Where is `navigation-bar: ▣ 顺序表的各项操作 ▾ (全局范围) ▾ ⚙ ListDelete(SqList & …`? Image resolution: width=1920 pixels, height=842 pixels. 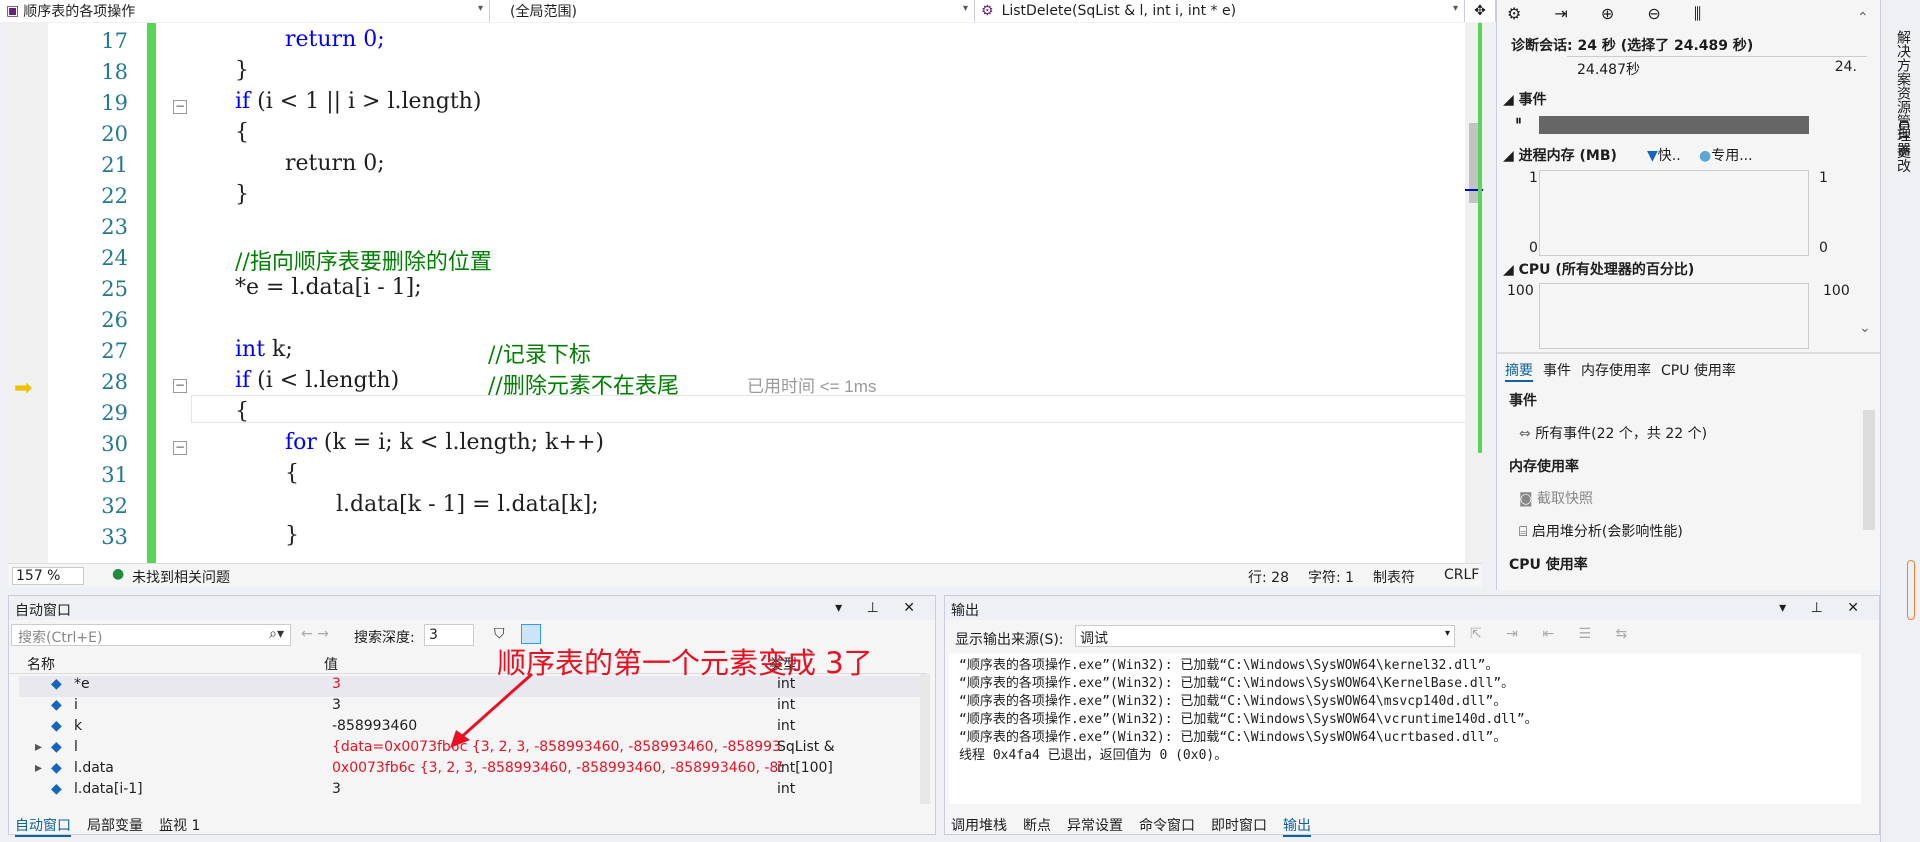
navigation-bar: ▣ 顺序表的各项操作 ▾ (全局范围) ▾ ⚙ ListDelete(SqList & … is located at coordinates (748, 11).